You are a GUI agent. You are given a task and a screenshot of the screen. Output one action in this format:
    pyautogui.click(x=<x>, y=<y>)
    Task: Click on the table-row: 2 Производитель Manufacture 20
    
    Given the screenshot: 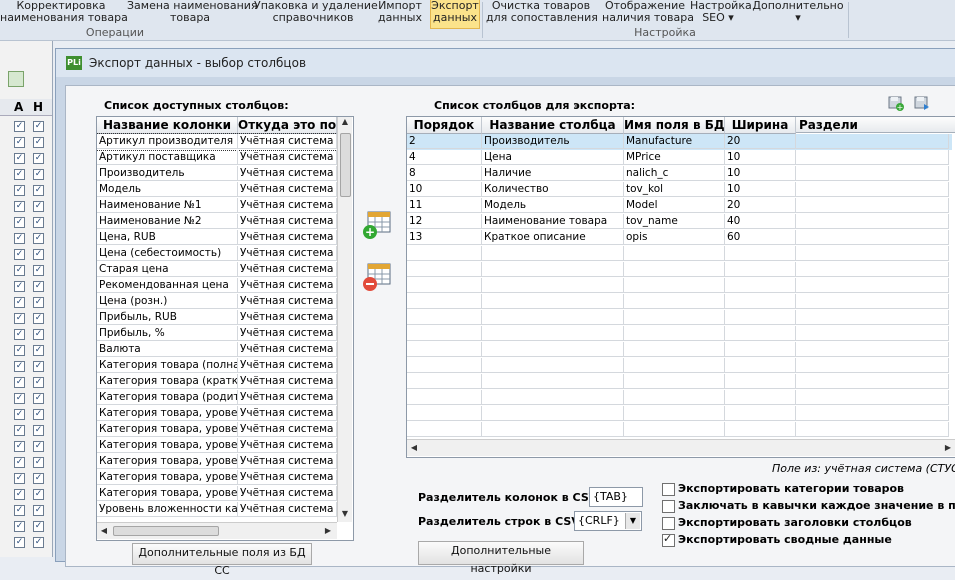 What is the action you would take?
    pyautogui.click(x=679, y=142)
    